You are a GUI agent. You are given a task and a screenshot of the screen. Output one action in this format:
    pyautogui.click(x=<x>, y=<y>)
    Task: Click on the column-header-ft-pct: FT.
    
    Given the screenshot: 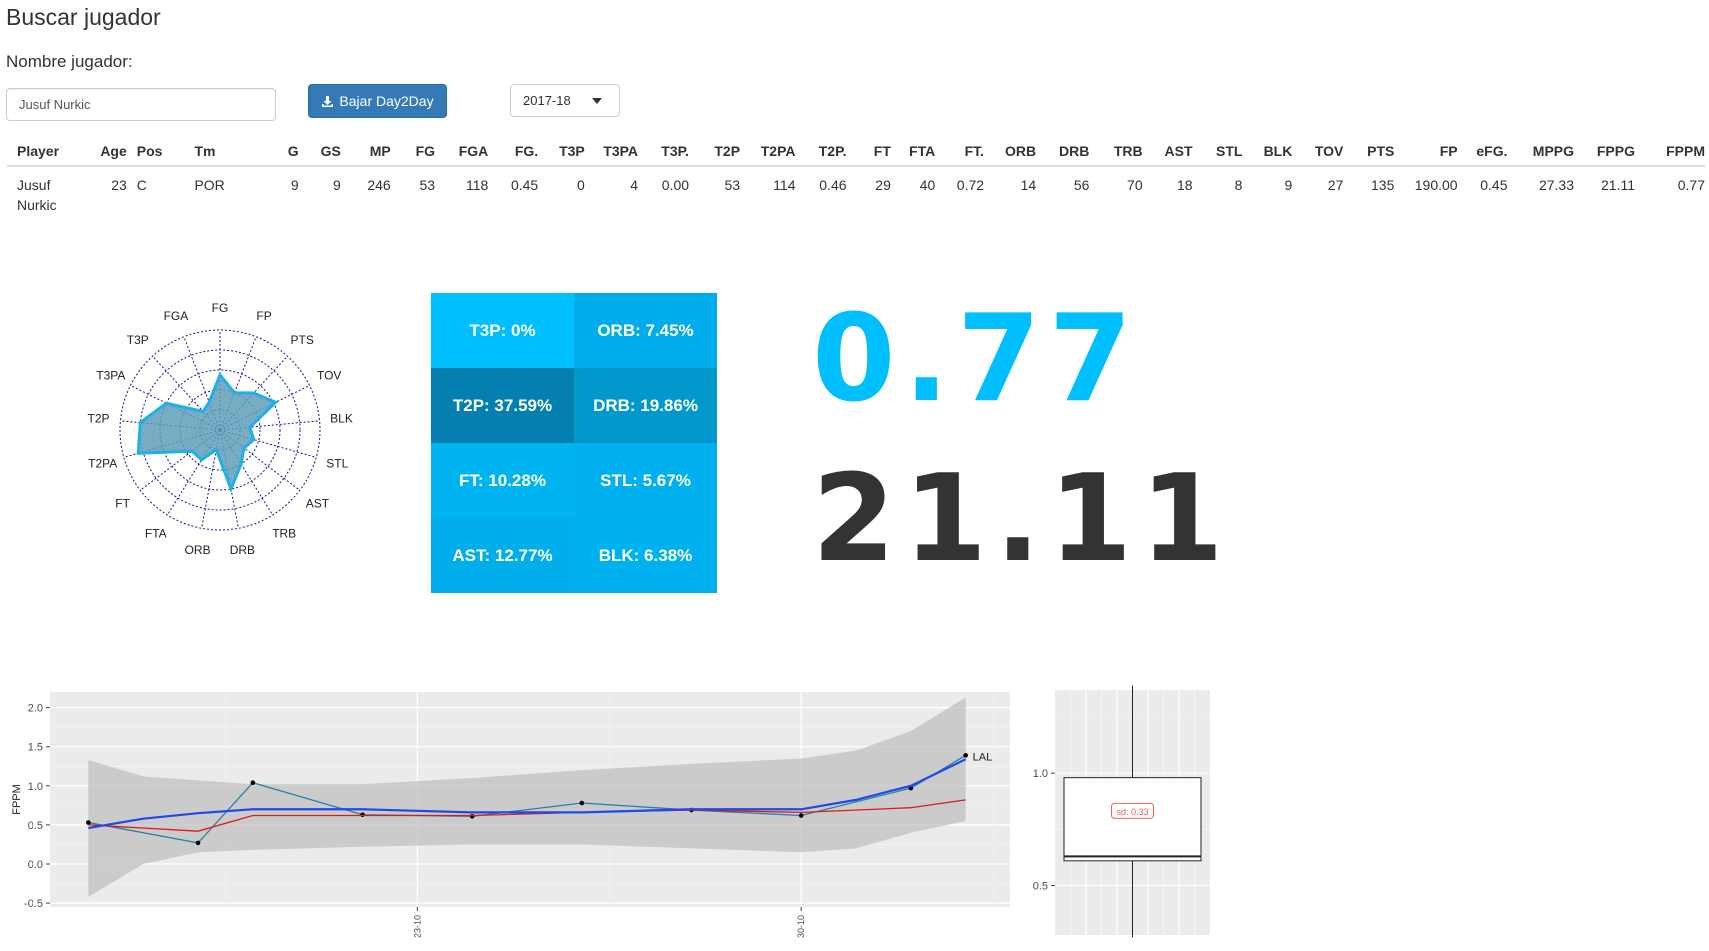 What is the action you would take?
    pyautogui.click(x=960, y=152)
    